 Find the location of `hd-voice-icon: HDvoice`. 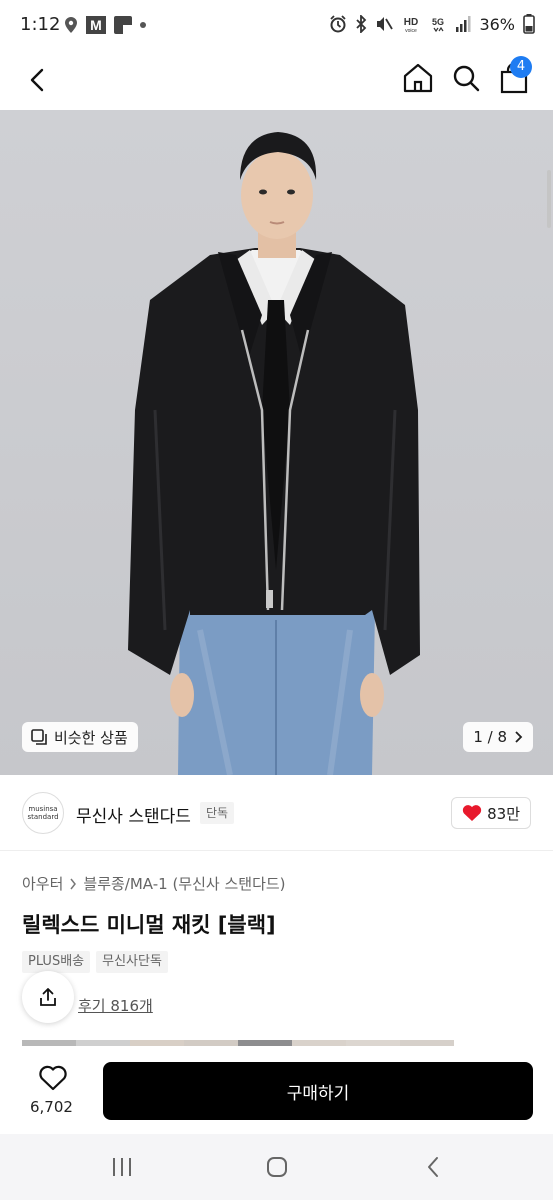

hd-voice-icon: HDvoice is located at coordinates (411, 25).